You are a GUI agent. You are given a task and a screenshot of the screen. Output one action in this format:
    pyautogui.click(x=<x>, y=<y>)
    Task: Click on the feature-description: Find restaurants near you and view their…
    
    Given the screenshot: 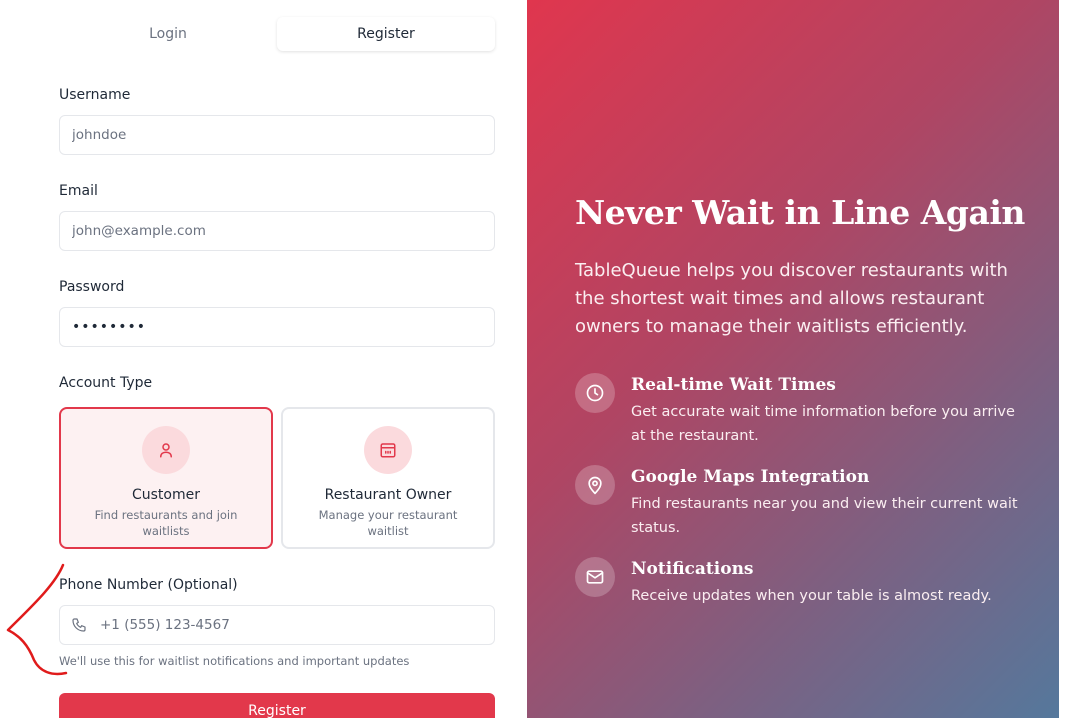 What is the action you would take?
    pyautogui.click(x=824, y=516)
    